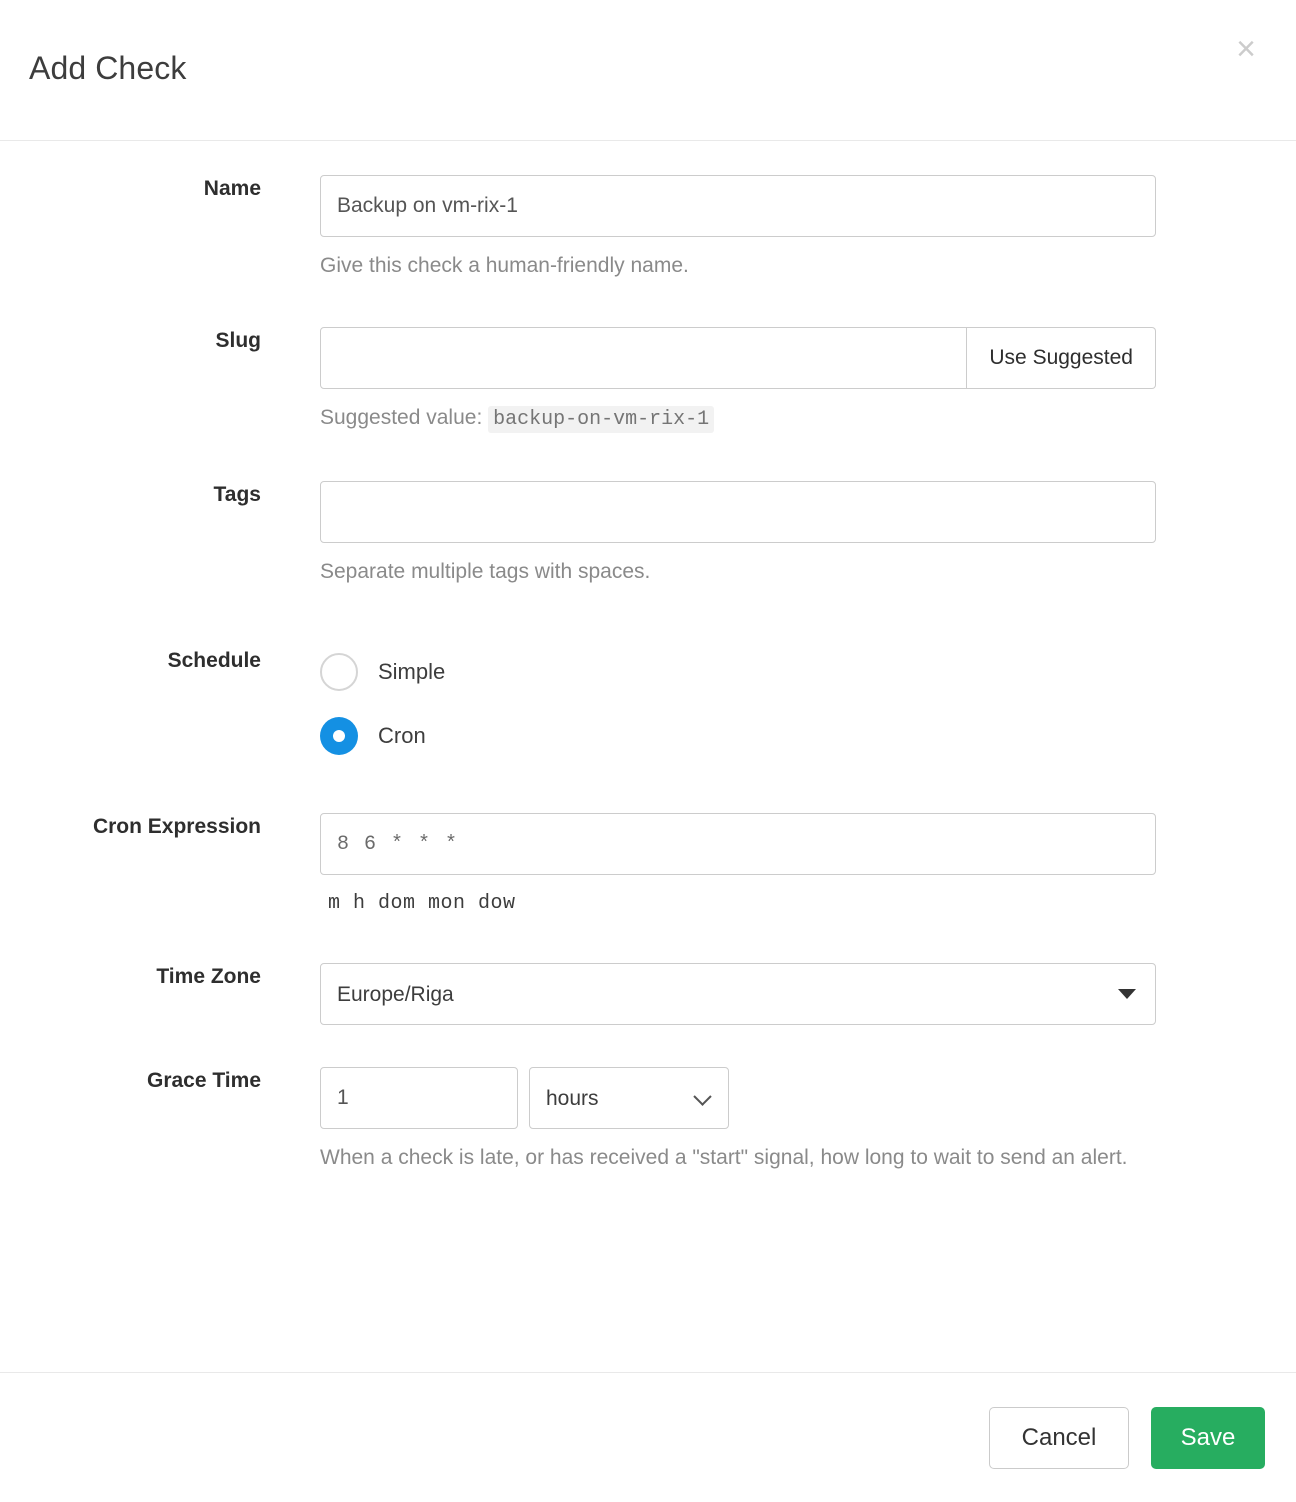 The image size is (1296, 1502). Describe the element at coordinates (738, 672) in the screenshot. I see `schedule-option-simple: Simple` at that location.